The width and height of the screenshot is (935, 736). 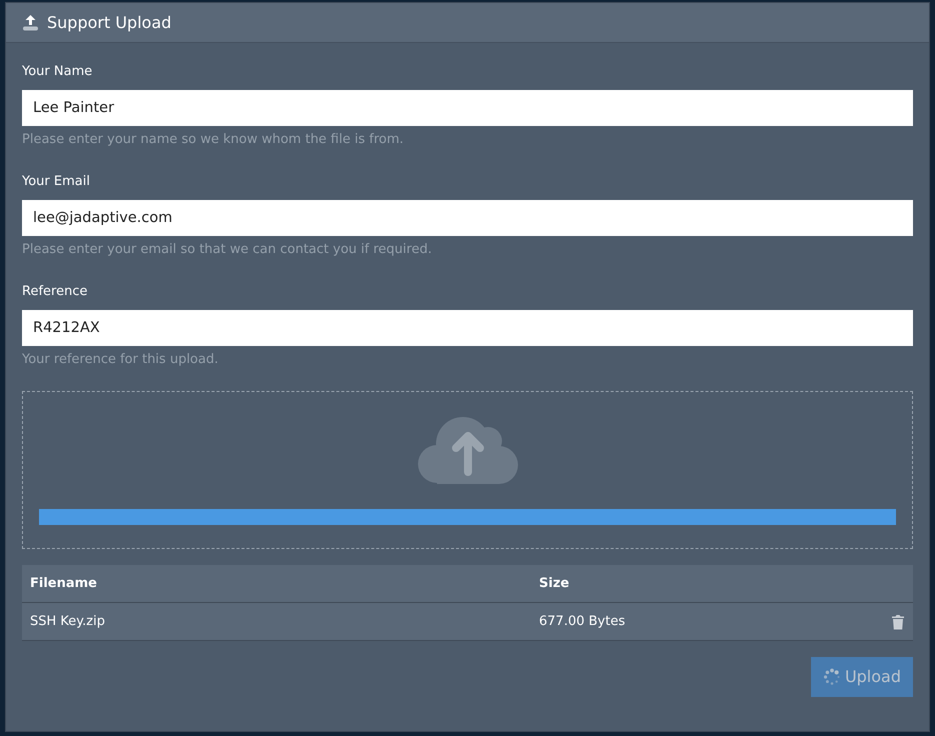 I want to click on field-label: Your Email, so click(x=56, y=182).